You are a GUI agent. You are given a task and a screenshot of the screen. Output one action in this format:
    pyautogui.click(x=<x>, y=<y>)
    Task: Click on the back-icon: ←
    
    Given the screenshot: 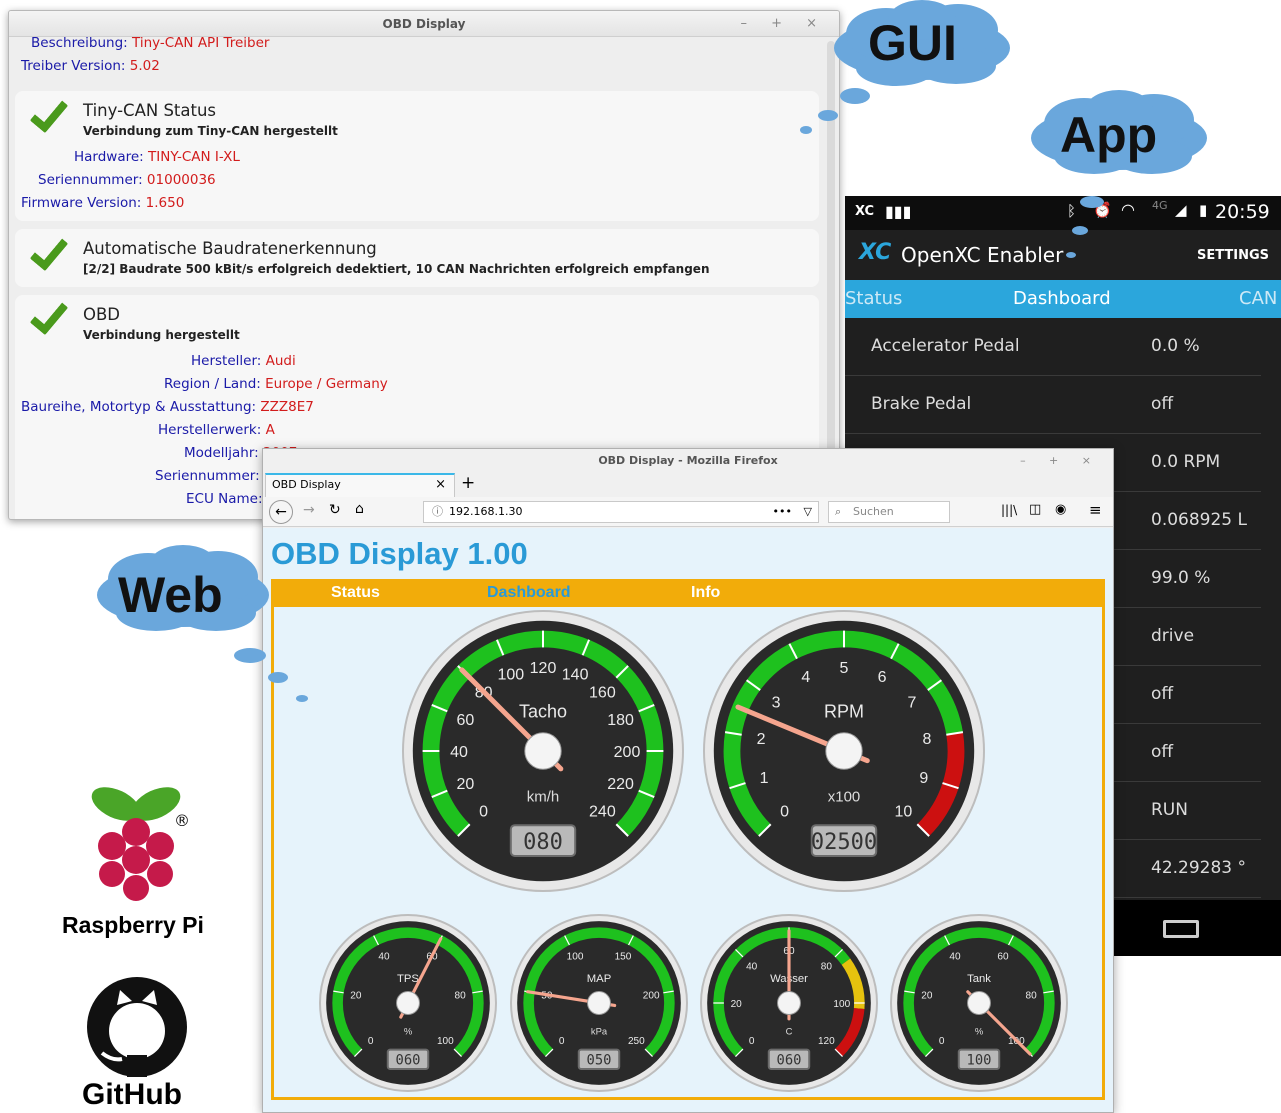 What is the action you would take?
    pyautogui.click(x=281, y=512)
    